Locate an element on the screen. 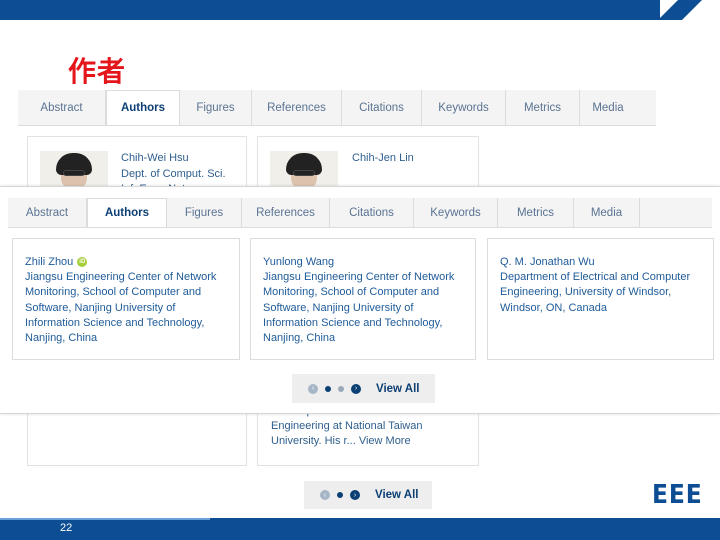 This screenshot has height=540, width=720. slide-bottom-bar is located at coordinates (360, 529).